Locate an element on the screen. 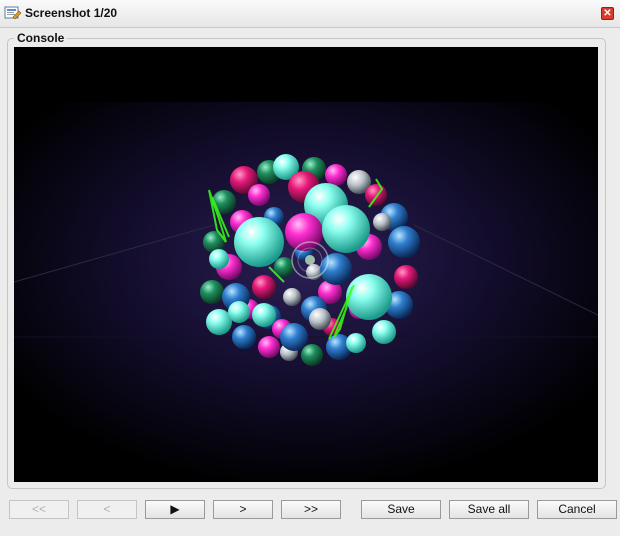 Image resolution: width=620 pixels, height=536 pixels. save-button: Save is located at coordinates (401, 509).